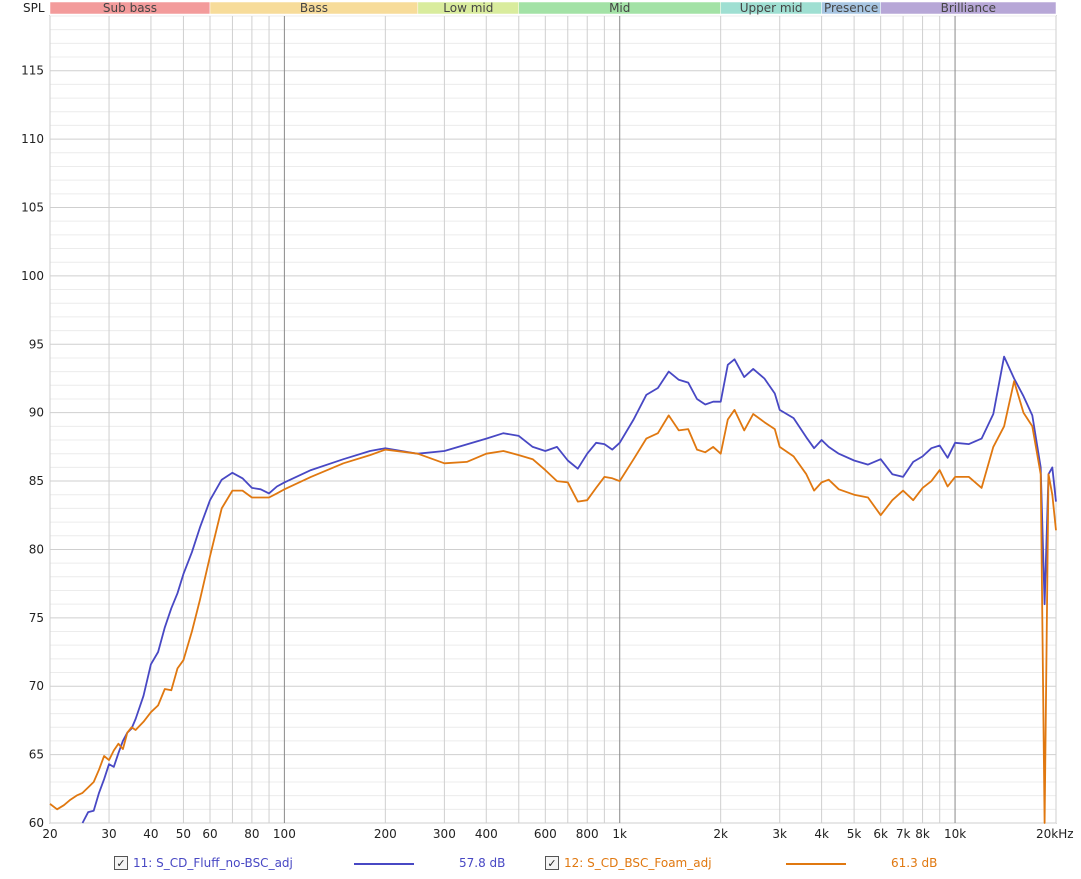 The height and width of the screenshot is (879, 1081). Describe the element at coordinates (468, 8) in the screenshot. I see `band-label: Low mid` at that location.